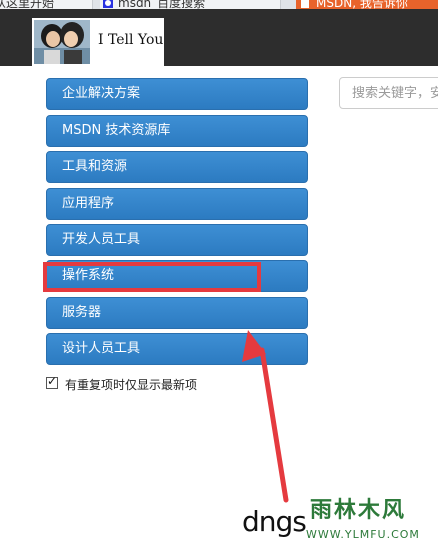 The image size is (438, 553). What do you see at coordinates (265, 416) in the screenshot?
I see `annotation-arrow-icon` at bounding box center [265, 416].